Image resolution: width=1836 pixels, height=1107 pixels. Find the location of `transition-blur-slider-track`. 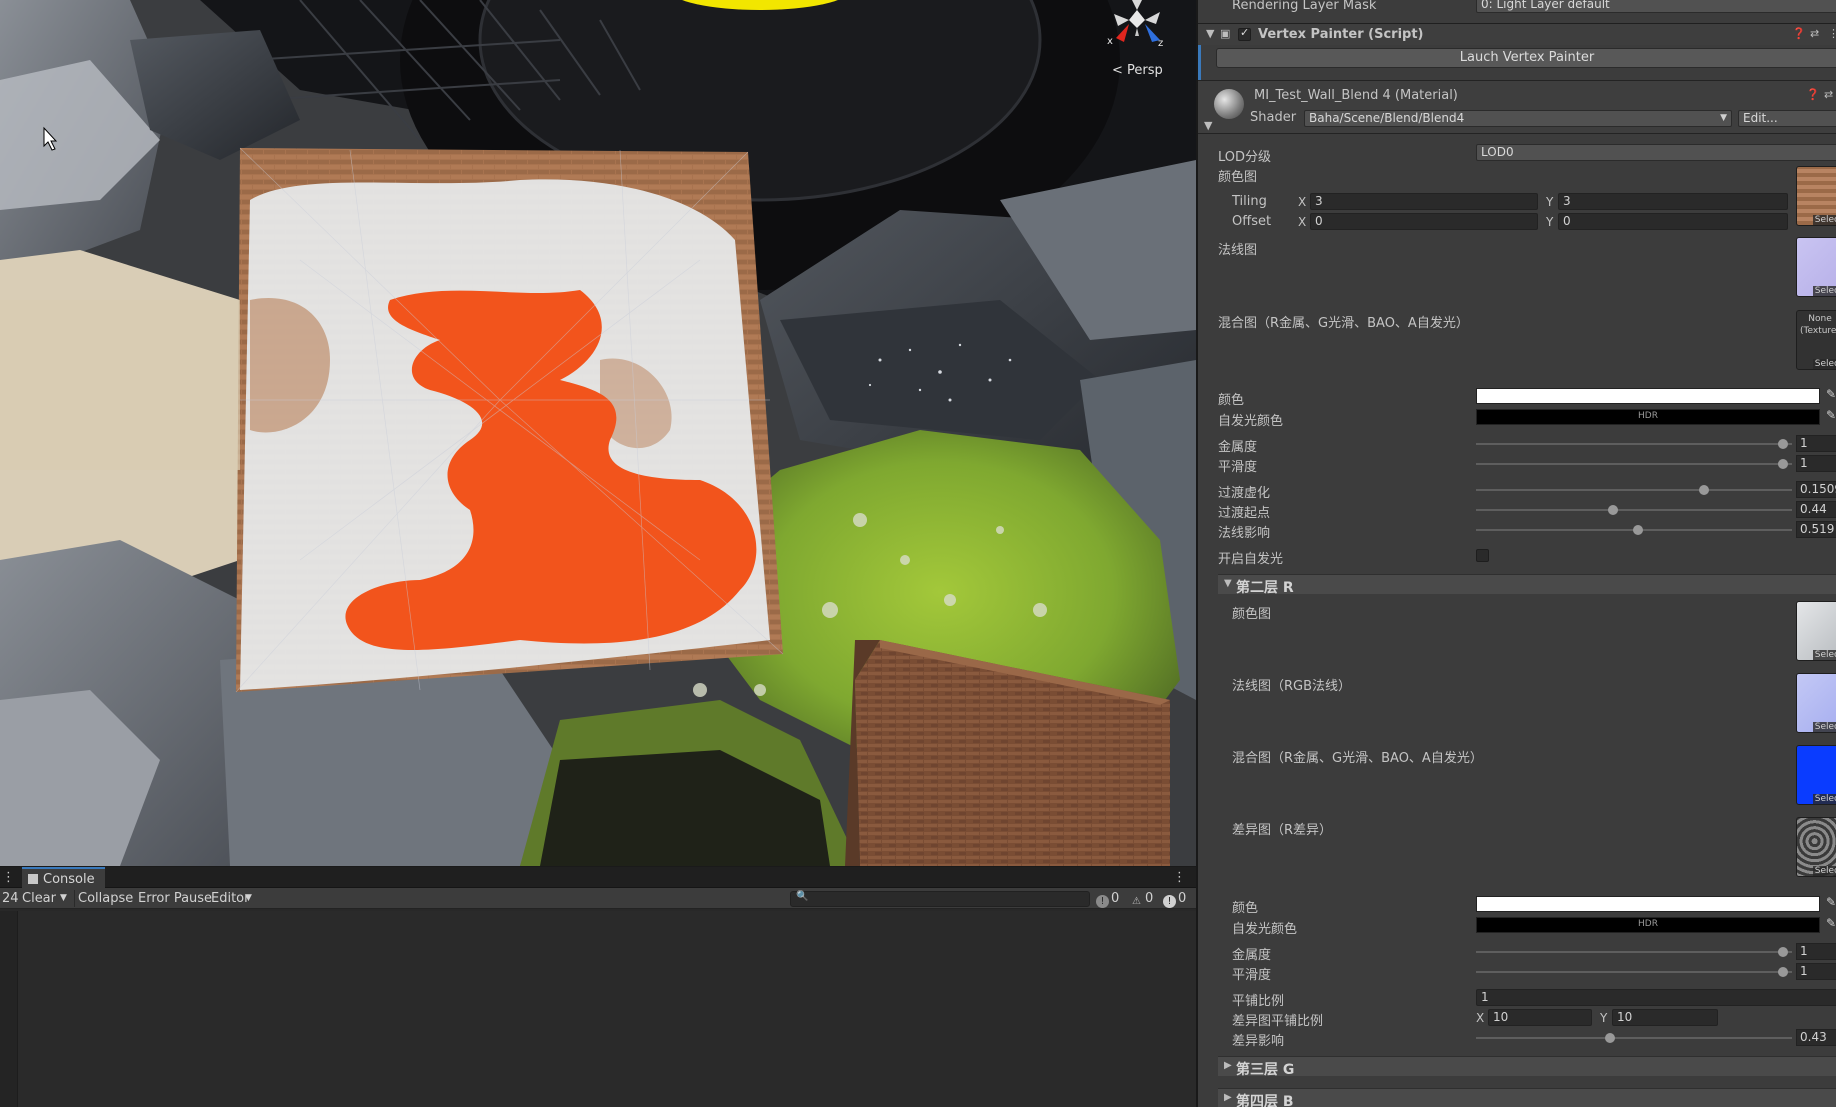

transition-blur-slider-track is located at coordinates (1634, 490).